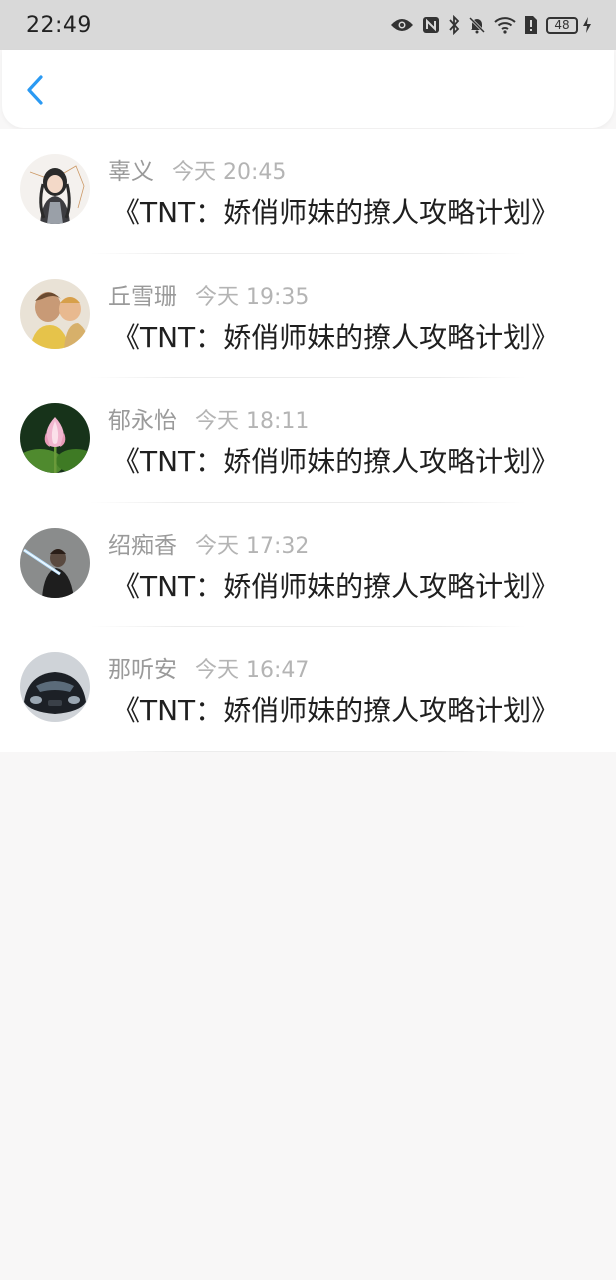  I want to click on item-meta: 郁永怡 今天 18:11, so click(208, 418).